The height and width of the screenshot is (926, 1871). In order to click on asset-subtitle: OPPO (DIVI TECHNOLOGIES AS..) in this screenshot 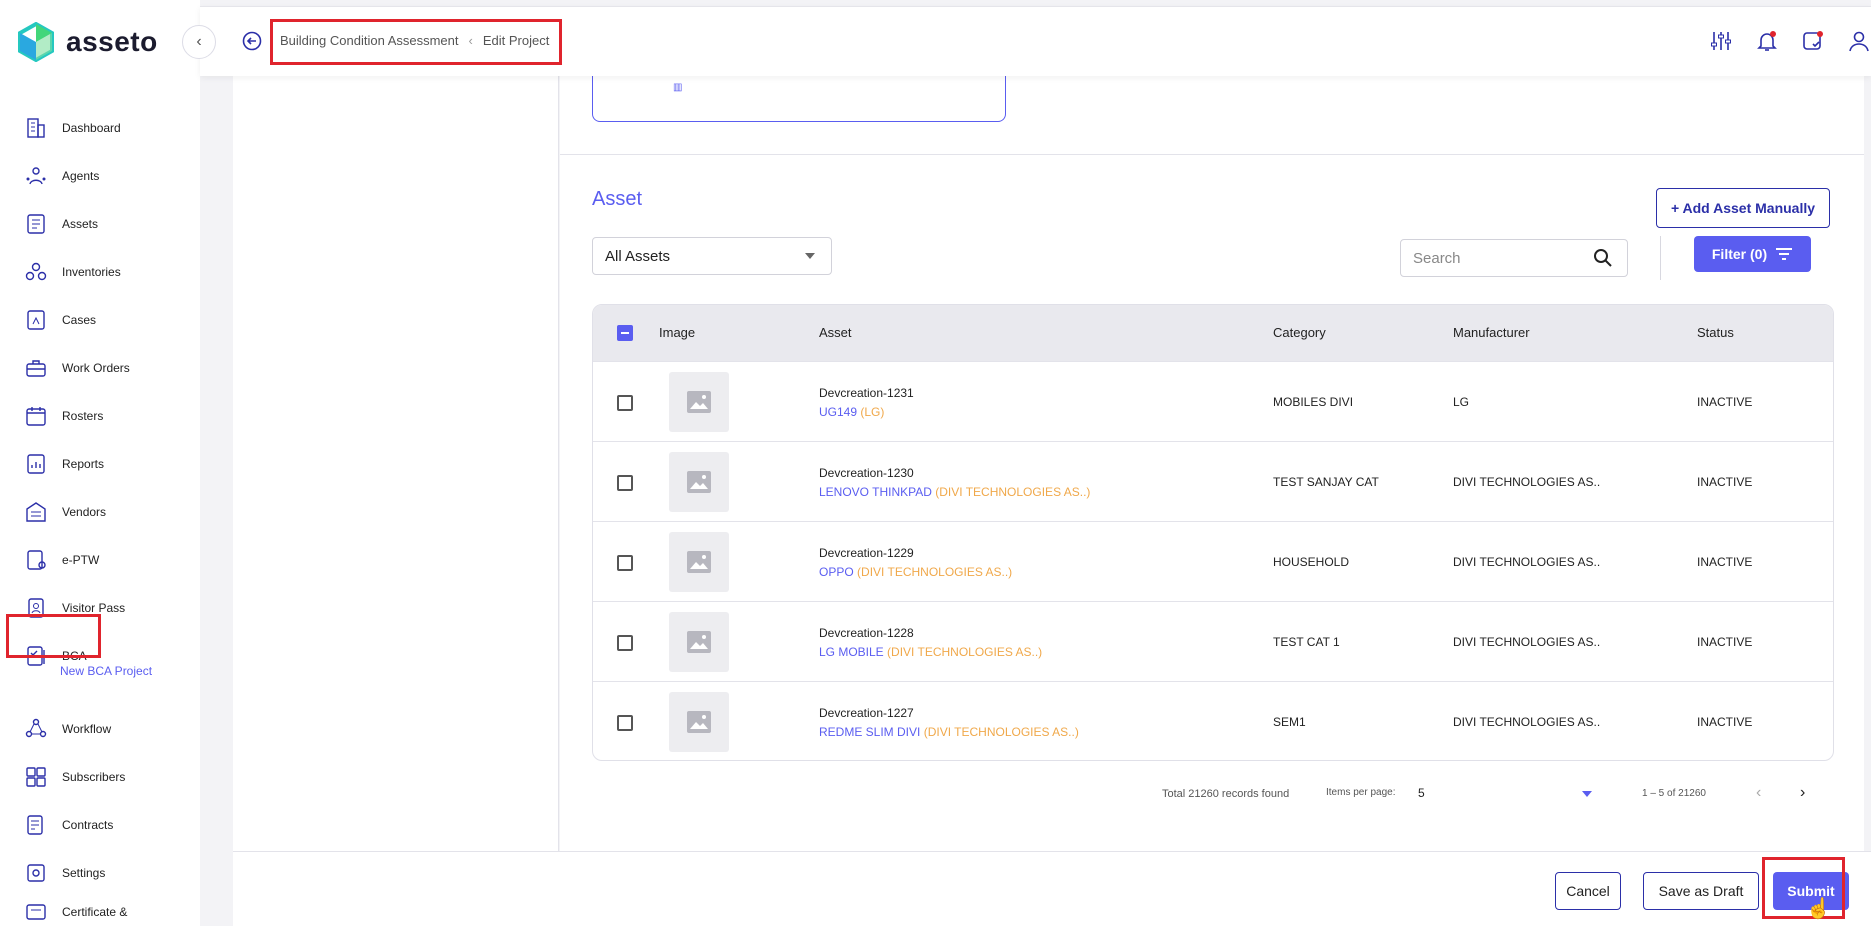, I will do `click(915, 572)`.